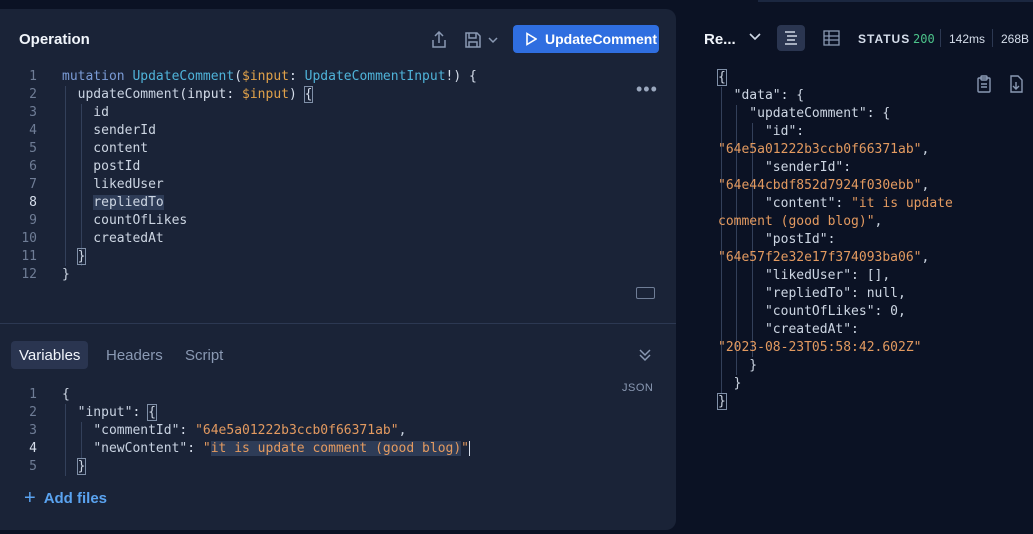  What do you see at coordinates (824, 185) in the screenshot?
I see `response-line: "64e44cbdf852d7924f030ebb",` at bounding box center [824, 185].